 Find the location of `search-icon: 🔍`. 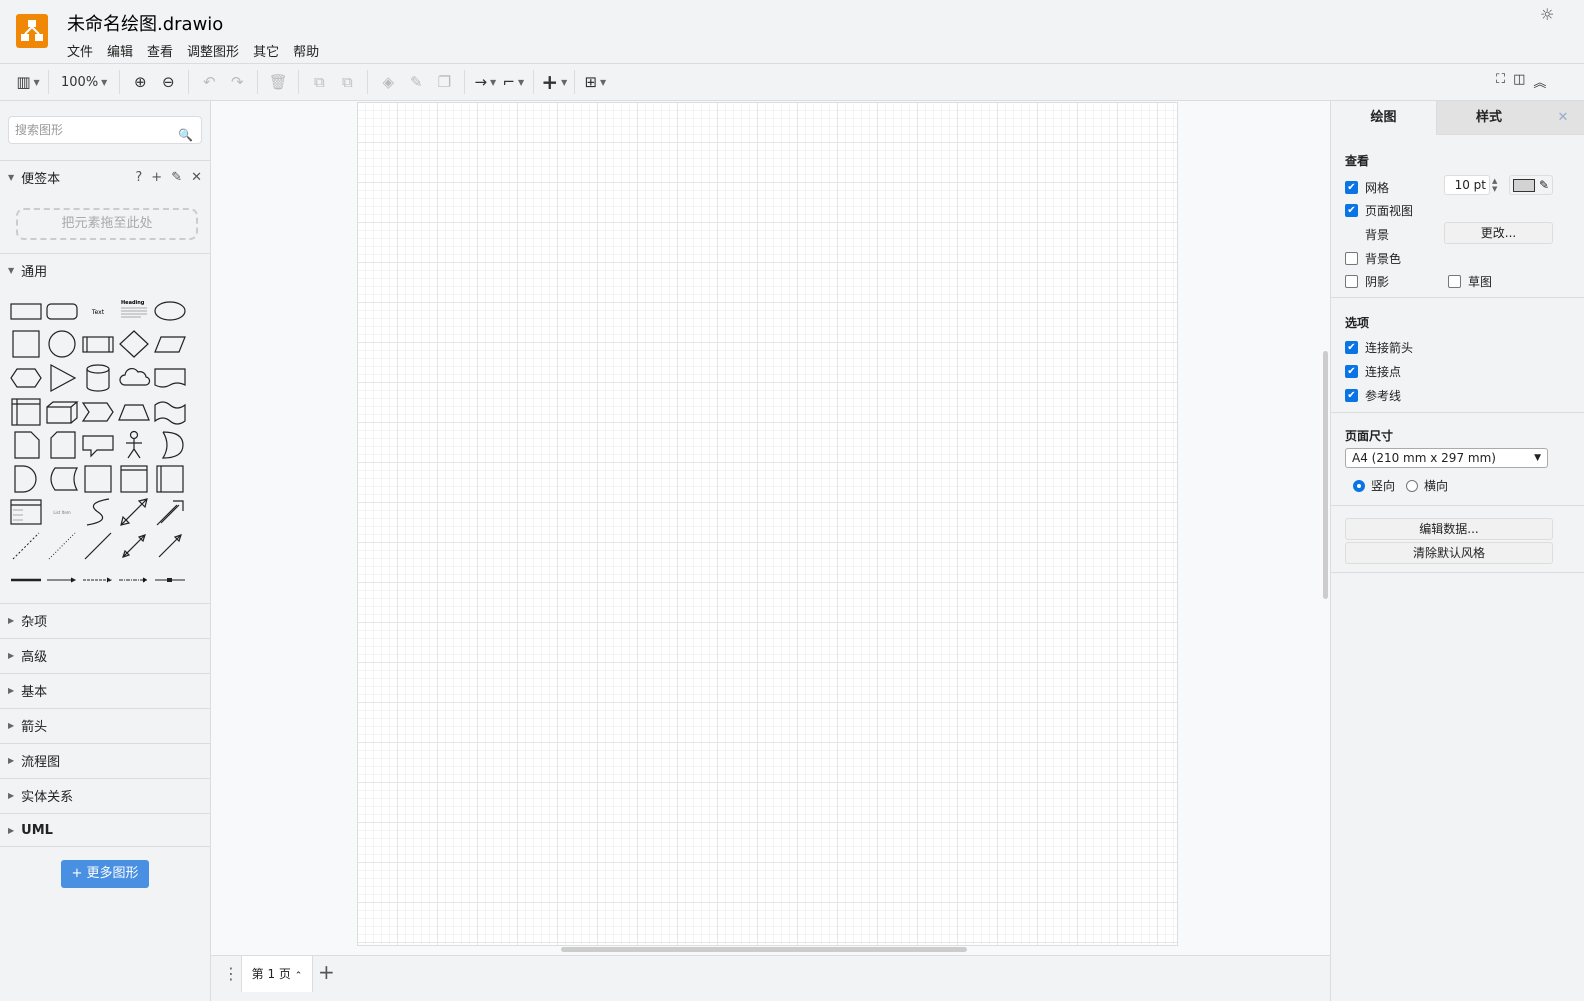

search-icon: 🔍 is located at coordinates (185, 135).